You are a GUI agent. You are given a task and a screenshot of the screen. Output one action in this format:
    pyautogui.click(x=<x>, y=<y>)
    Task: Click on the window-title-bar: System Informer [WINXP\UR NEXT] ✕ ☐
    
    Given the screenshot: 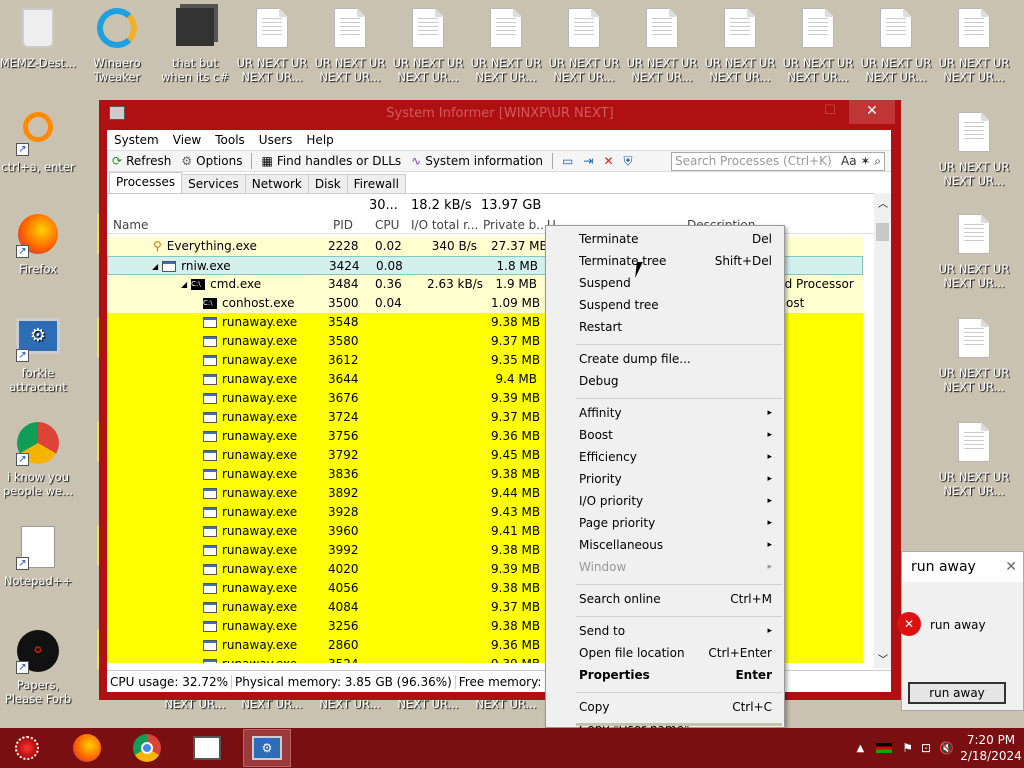 What is the action you would take?
    pyautogui.click(x=500, y=114)
    